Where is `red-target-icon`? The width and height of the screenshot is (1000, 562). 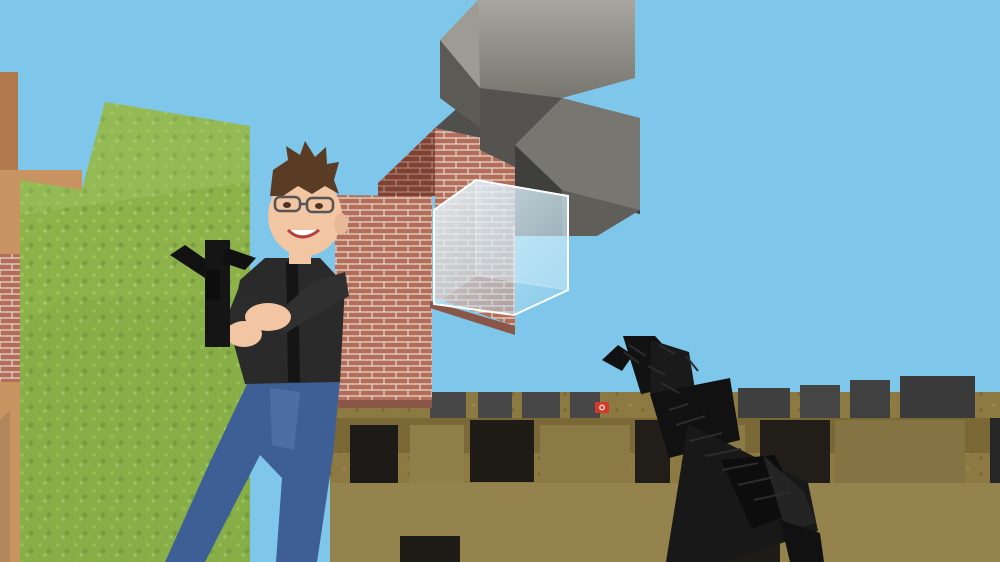 red-target-icon is located at coordinates (602, 407).